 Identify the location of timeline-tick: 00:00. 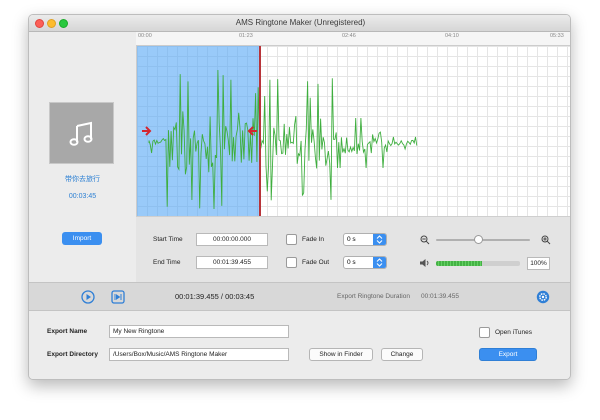
(145, 36).